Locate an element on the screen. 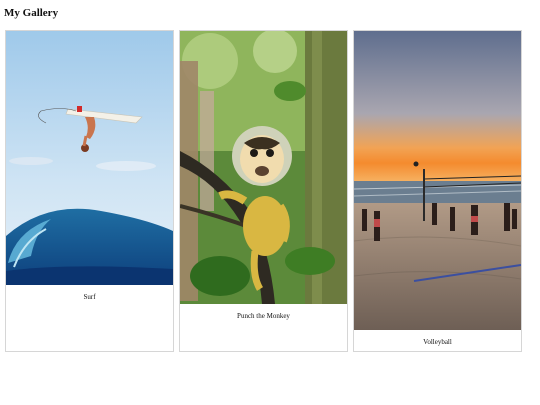 This screenshot has width=540, height=405. volleyball-caption: Volleyball is located at coordinates (437, 342).